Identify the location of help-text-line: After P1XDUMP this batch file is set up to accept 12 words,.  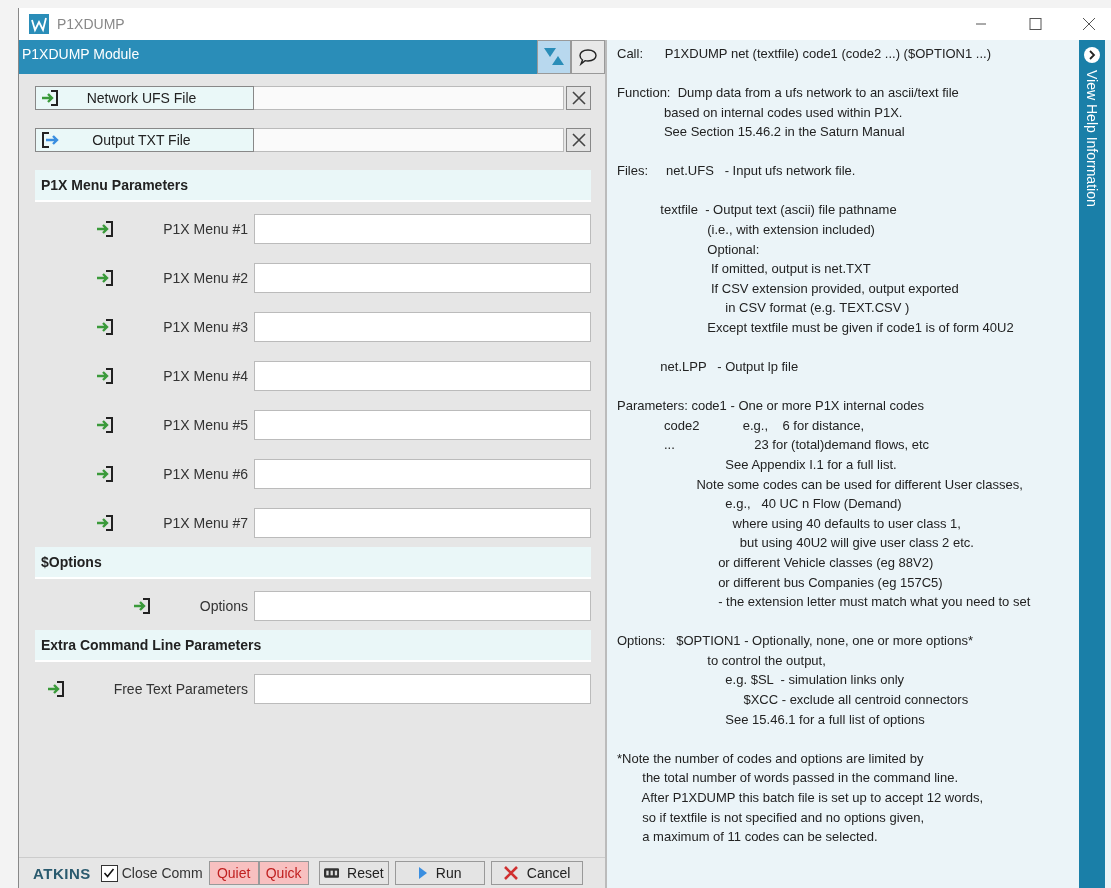
(812, 797).